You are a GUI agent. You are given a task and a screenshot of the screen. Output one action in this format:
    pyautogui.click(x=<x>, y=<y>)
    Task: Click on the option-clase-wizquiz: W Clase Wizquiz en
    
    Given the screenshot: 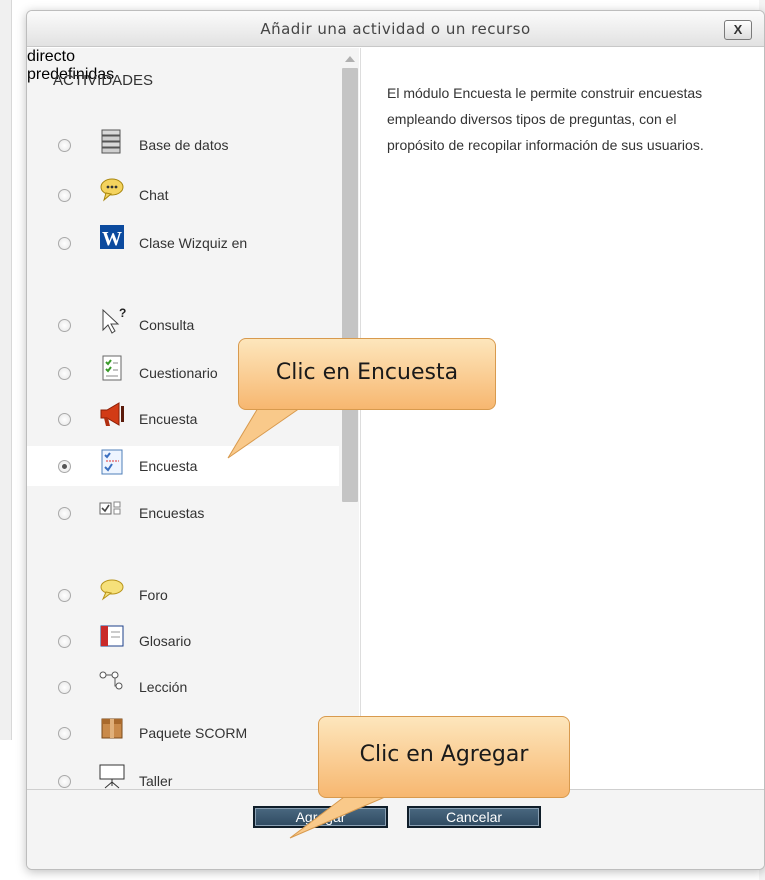 What is the action you would take?
    pyautogui.click(x=183, y=243)
    